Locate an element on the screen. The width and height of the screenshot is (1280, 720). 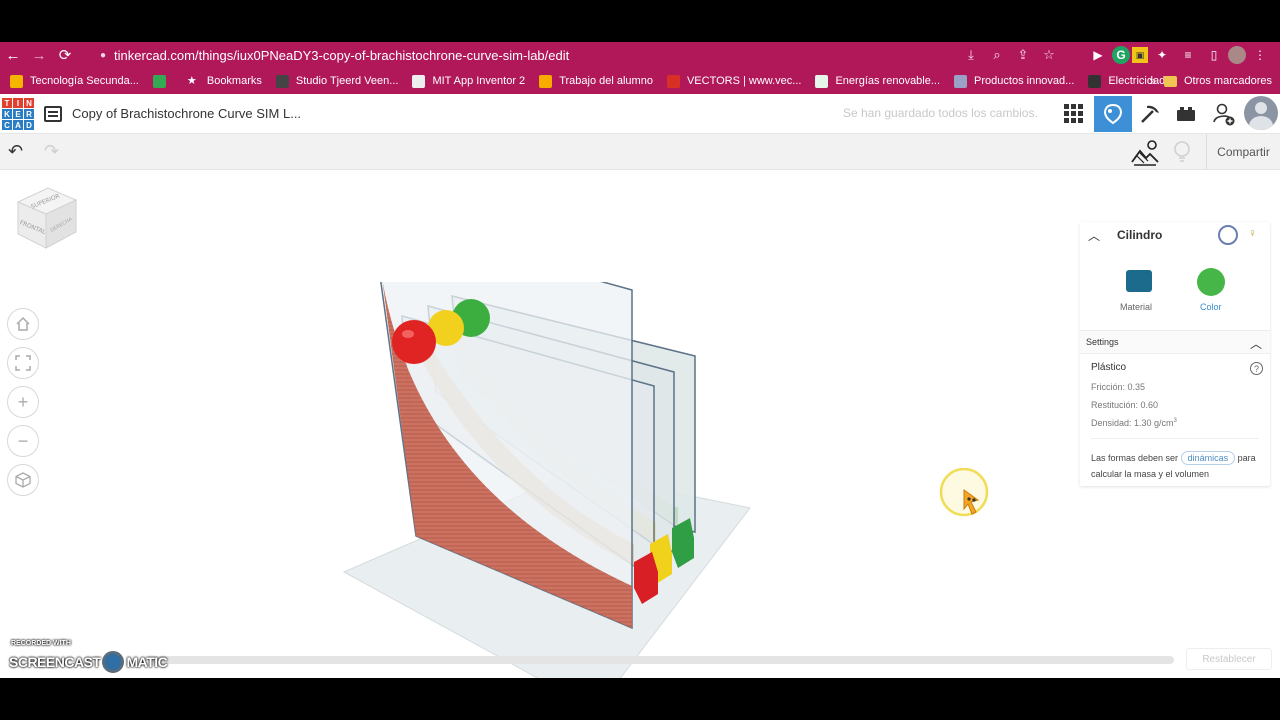
blocks-view-button is located at coordinates (1150, 114).